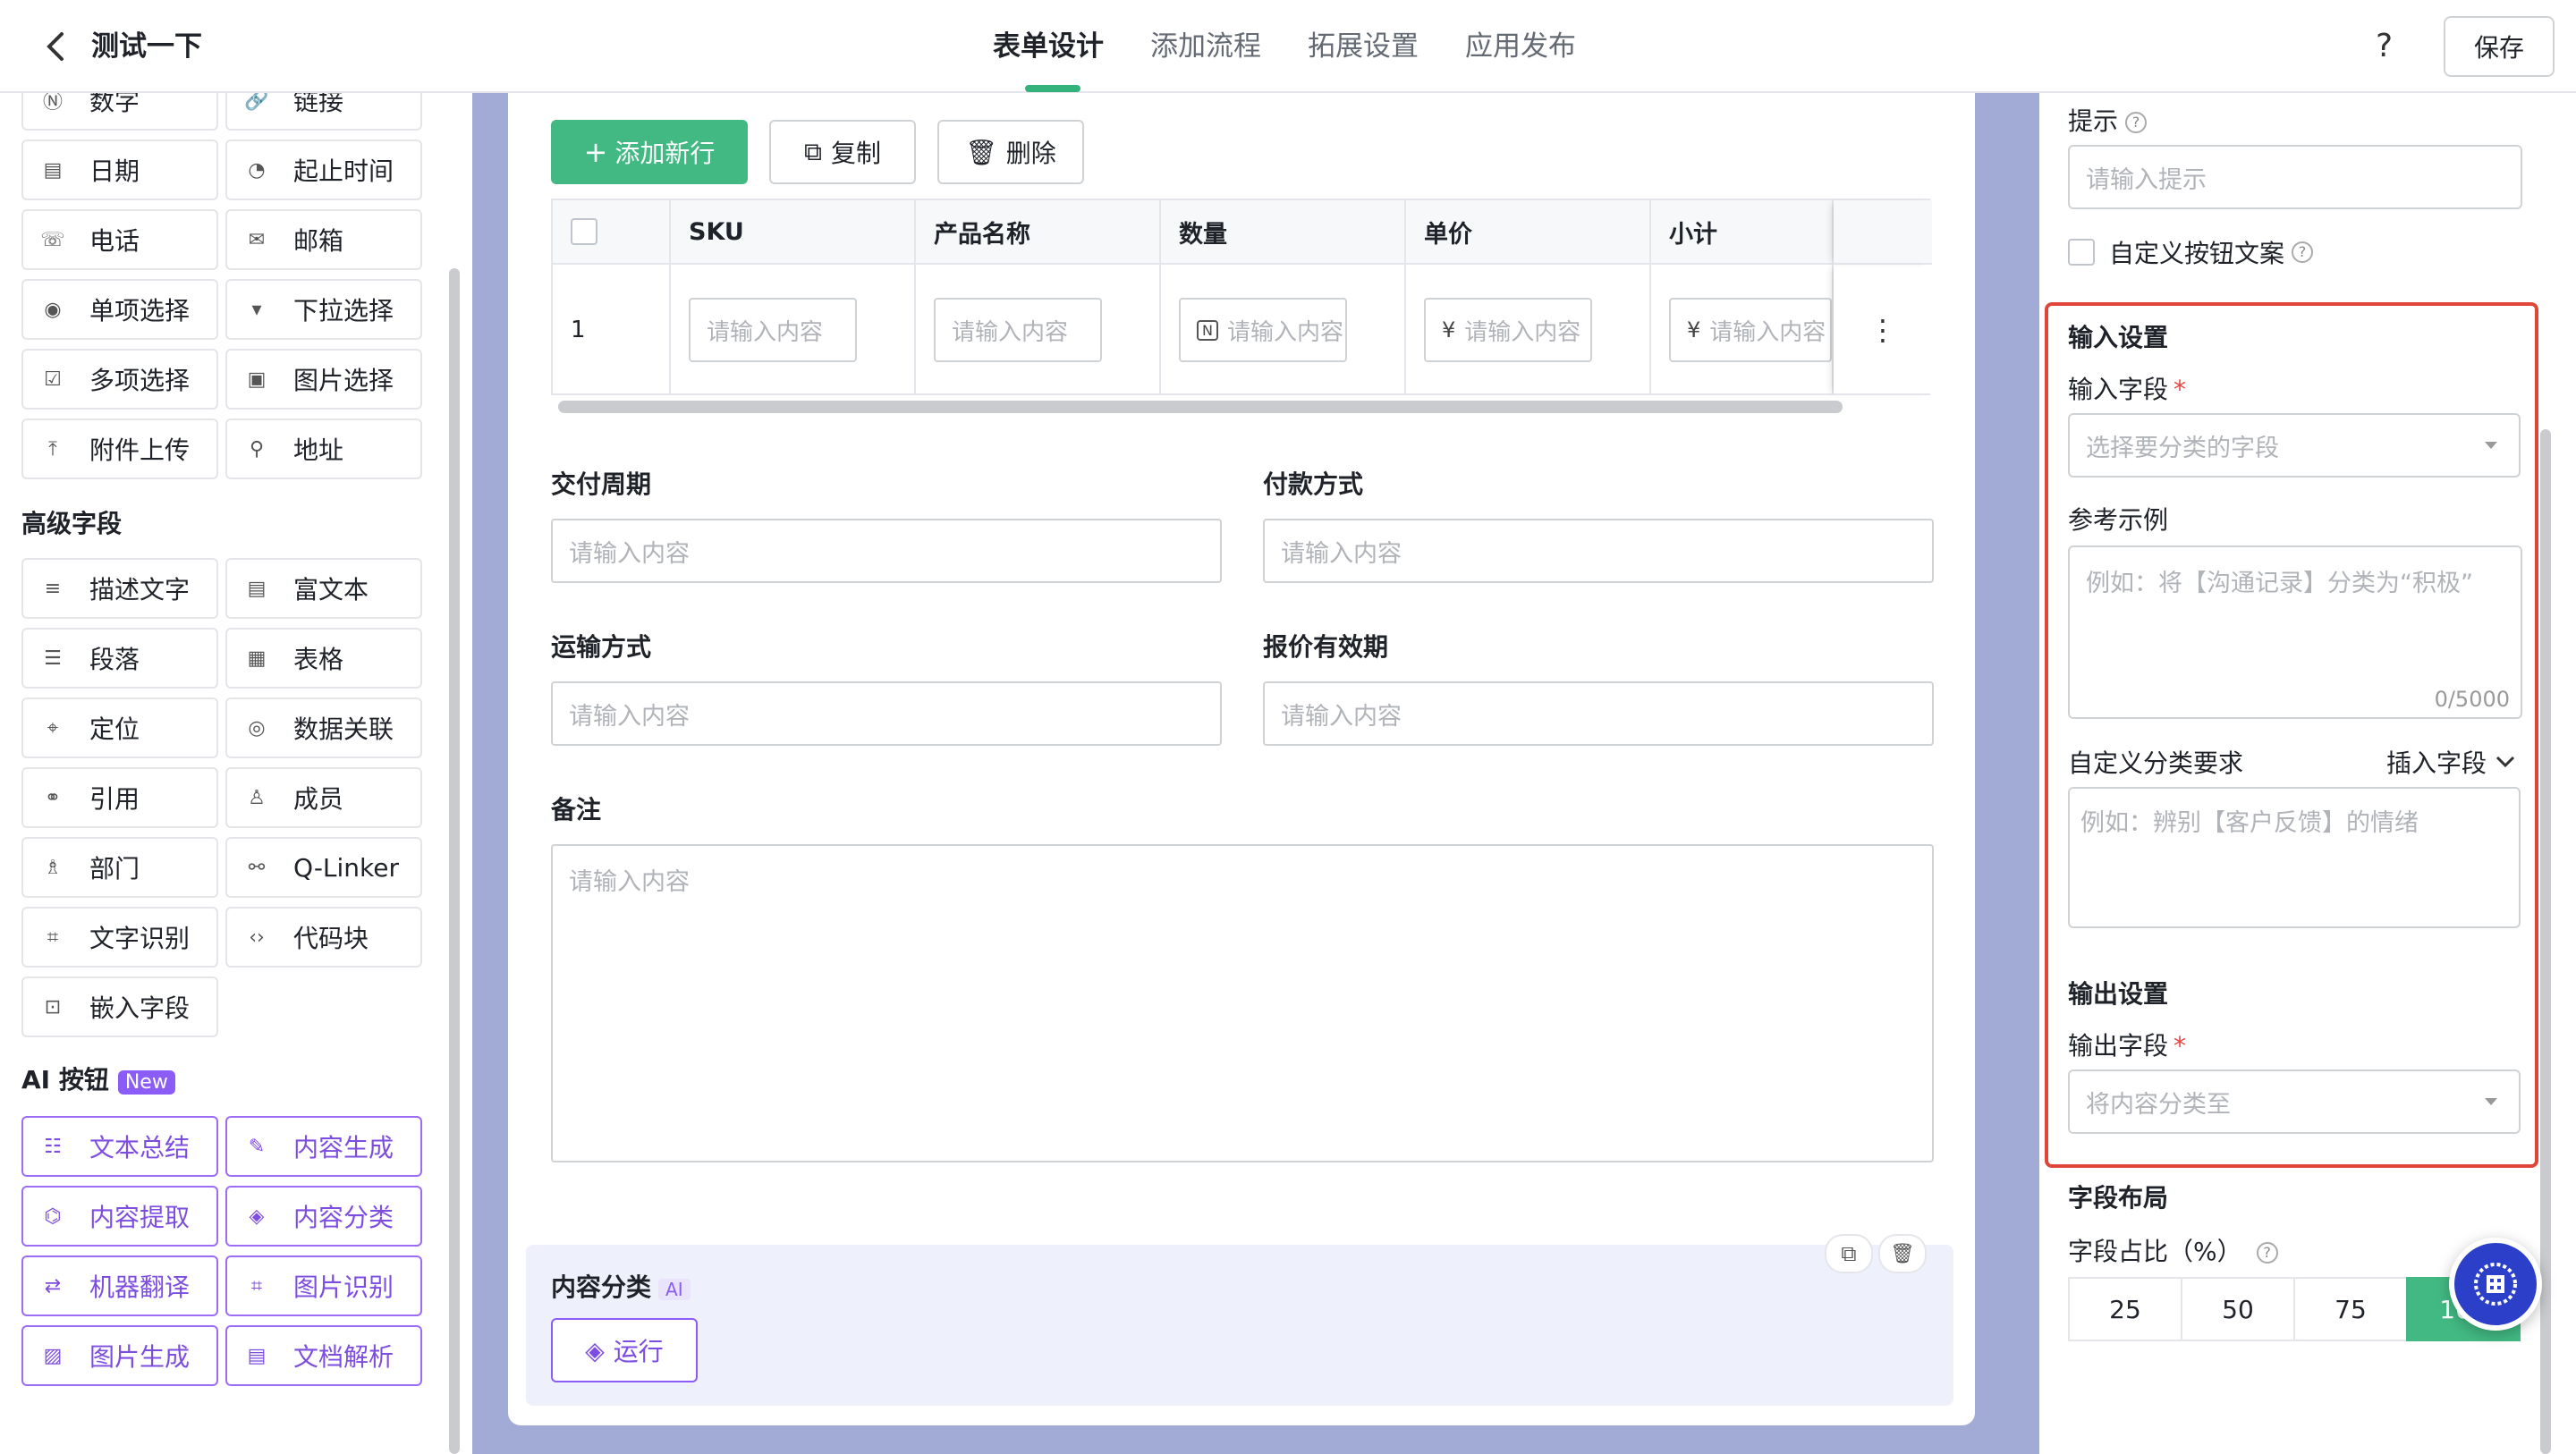 The height and width of the screenshot is (1454, 2576). Describe the element at coordinates (1018, 330) in the screenshot. I see `product-name-input: 请输入内容` at that location.